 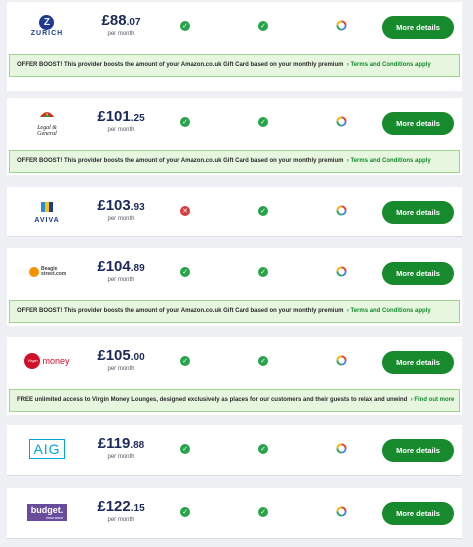 What do you see at coordinates (121, 359) in the screenshot?
I see `monthly-price: £105.00 per month` at bounding box center [121, 359].